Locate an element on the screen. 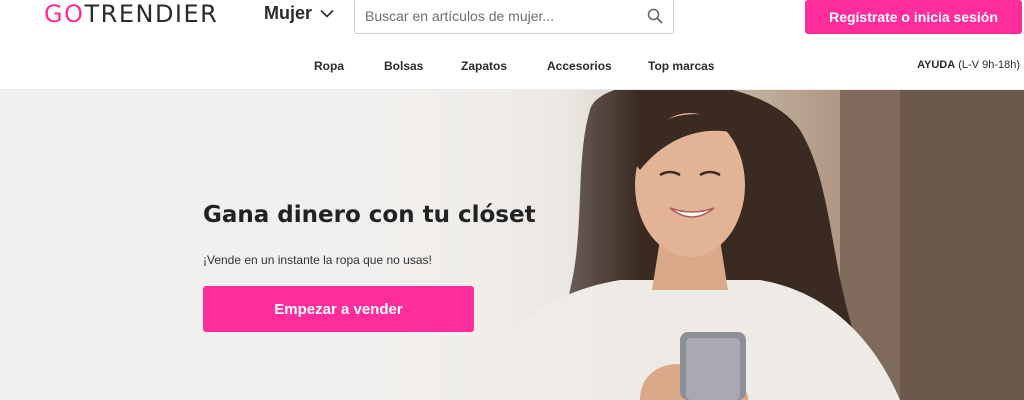 The image size is (1024, 400). logo-go: GO is located at coordinates (64, 14).